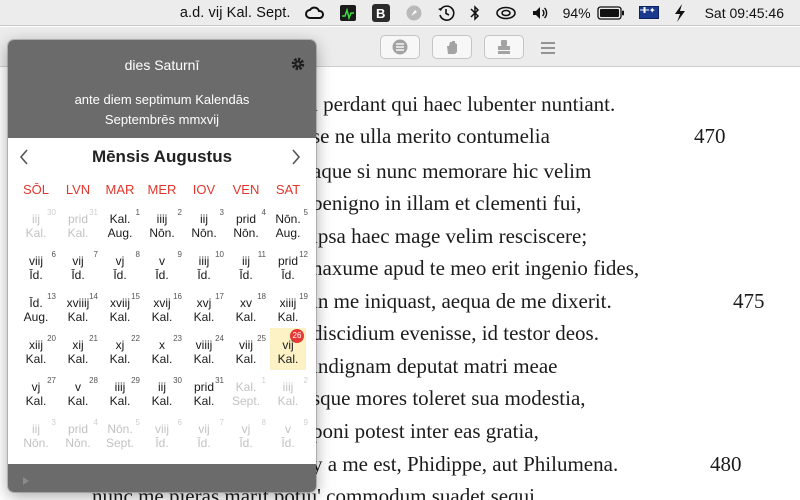  Describe the element at coordinates (246, 303) in the screenshot. I see `roman-day-count: xv` at that location.